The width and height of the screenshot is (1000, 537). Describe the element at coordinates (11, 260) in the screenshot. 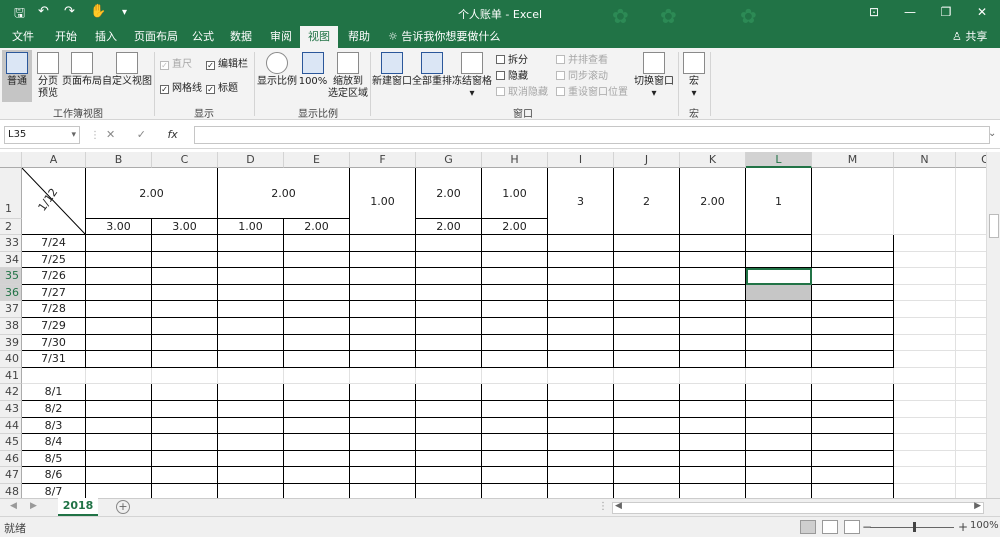

I see `row-header-34: 34` at that location.